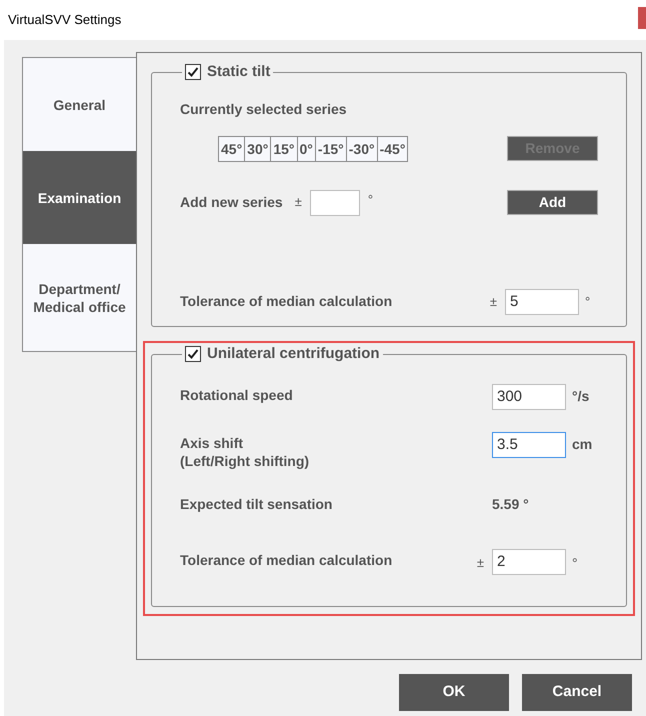 Image resolution: width=646 pixels, height=716 pixels. Describe the element at coordinates (529, 445) in the screenshot. I see `input-field: 3.5` at that location.